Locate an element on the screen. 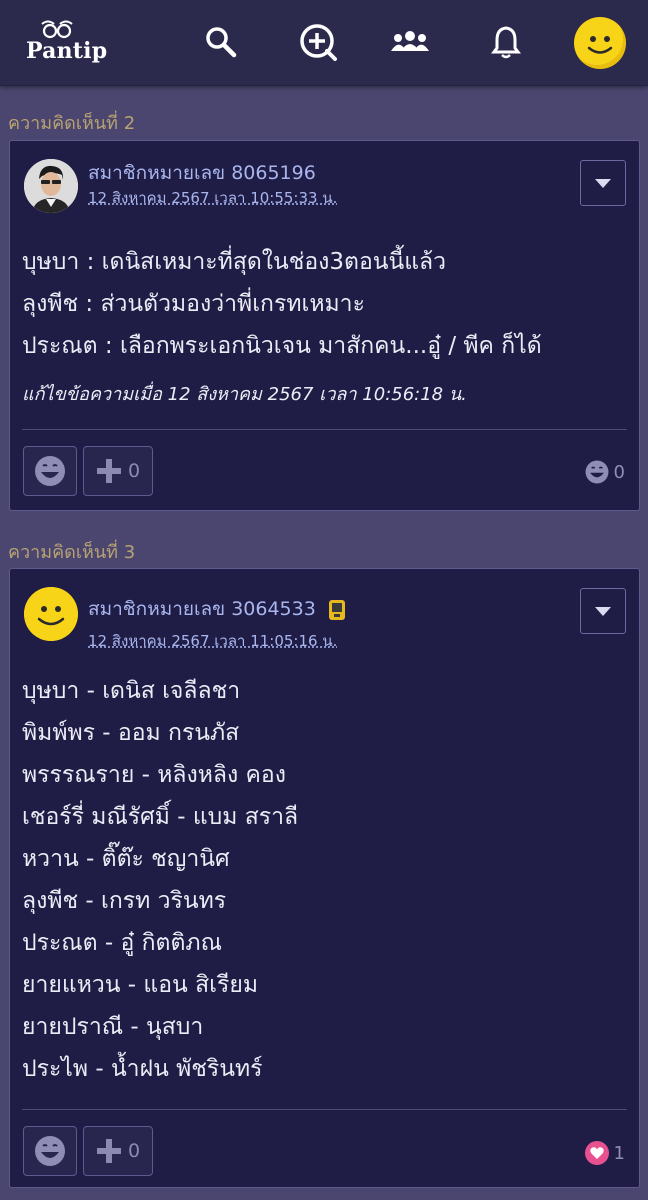 The image size is (648, 1200). heart-reaction-icon is located at coordinates (596, 1153).